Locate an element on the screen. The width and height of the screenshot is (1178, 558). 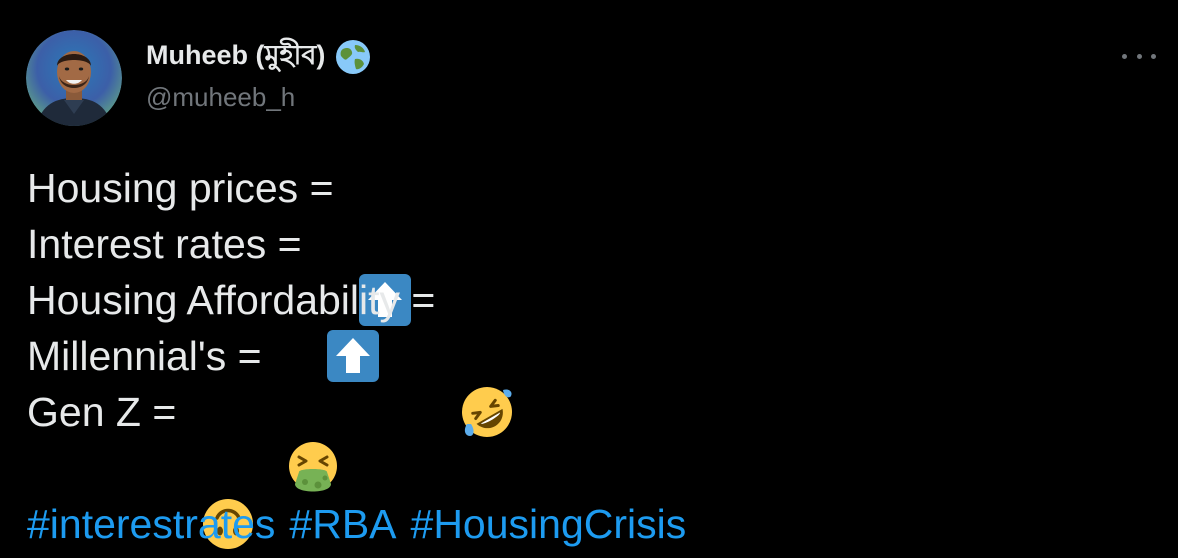
tweet-line-text: Millennial's = is located at coordinates (150, 356).